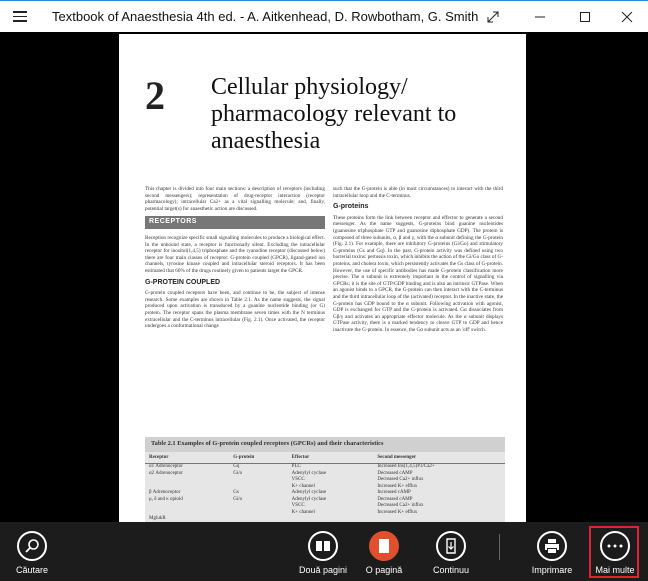 The width and height of the screenshot is (648, 581). Describe the element at coordinates (235, 222) in the screenshot. I see `receptors-heading: RECEPTORS` at that location.